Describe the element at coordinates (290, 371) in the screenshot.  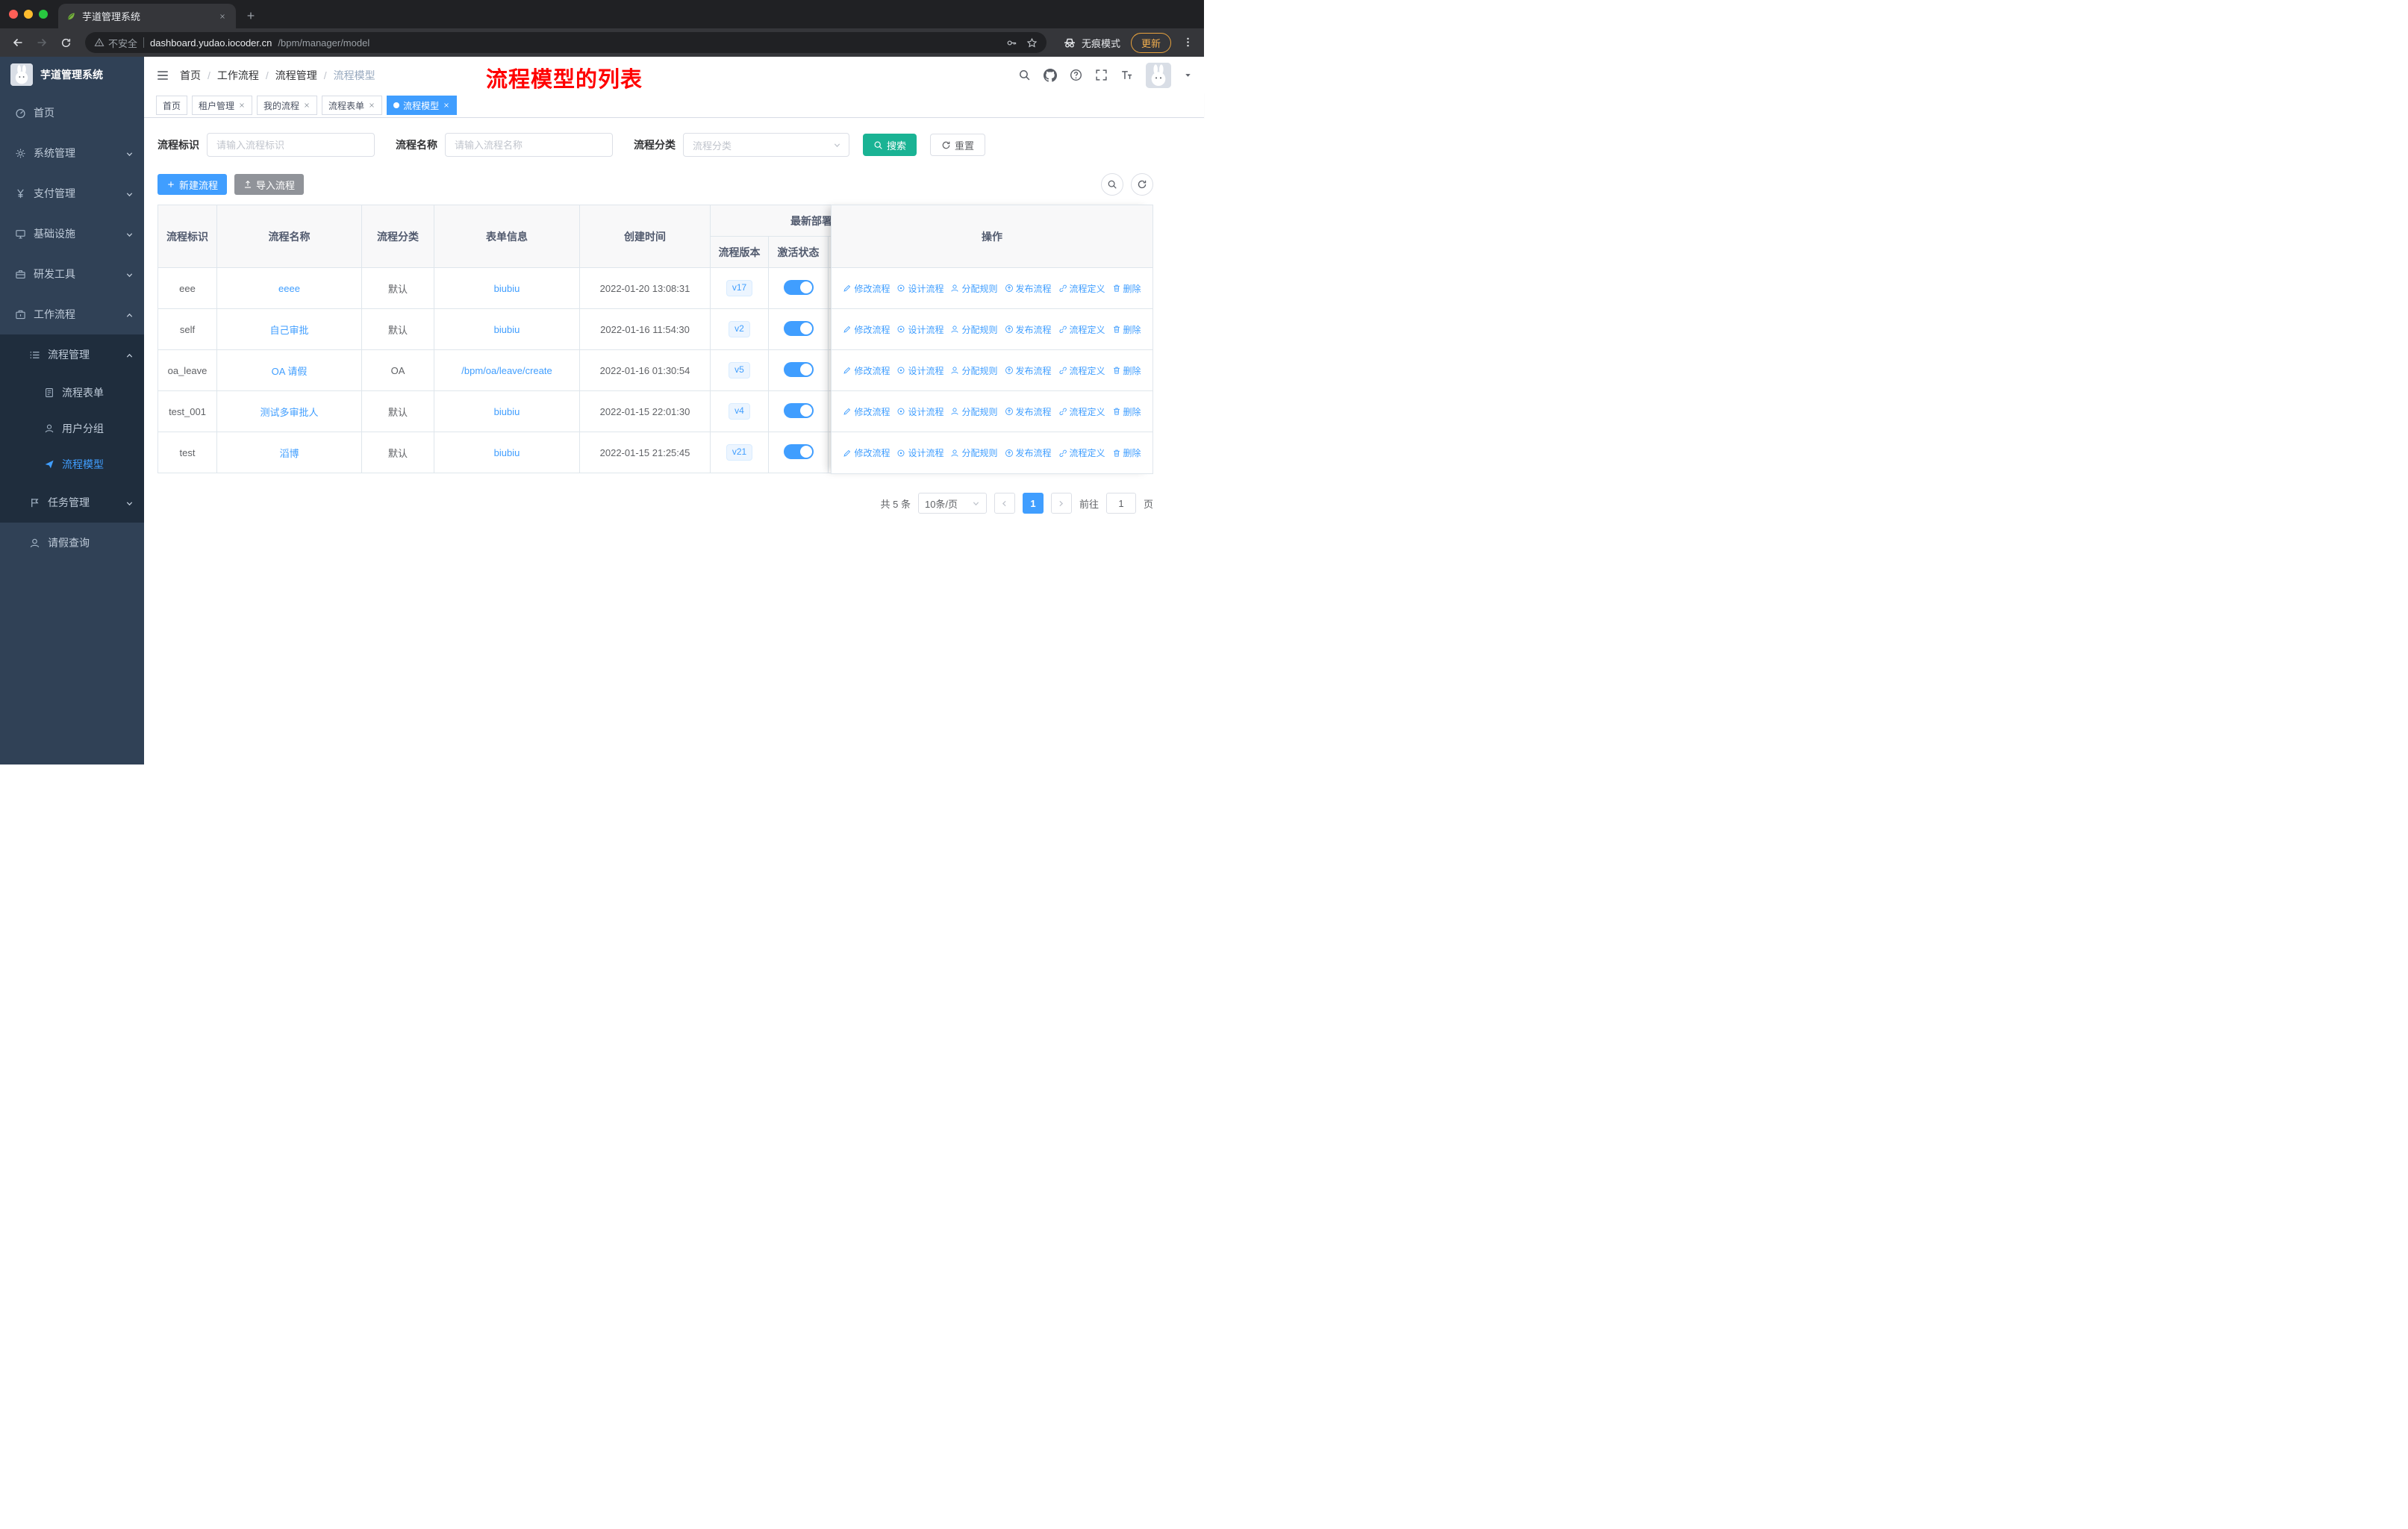
I see `process-name-link: OA 请假` at that location.